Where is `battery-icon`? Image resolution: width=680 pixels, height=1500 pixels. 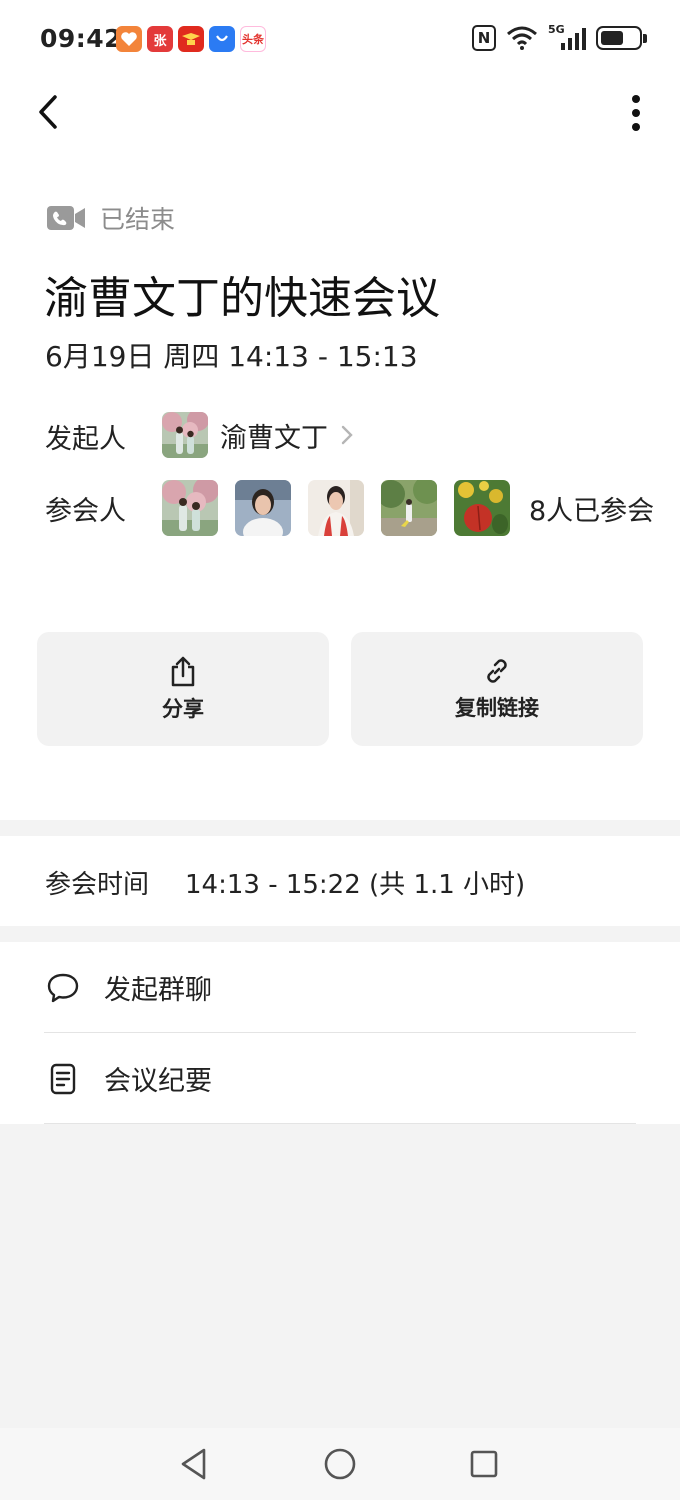
battery-icon is located at coordinates (621, 38).